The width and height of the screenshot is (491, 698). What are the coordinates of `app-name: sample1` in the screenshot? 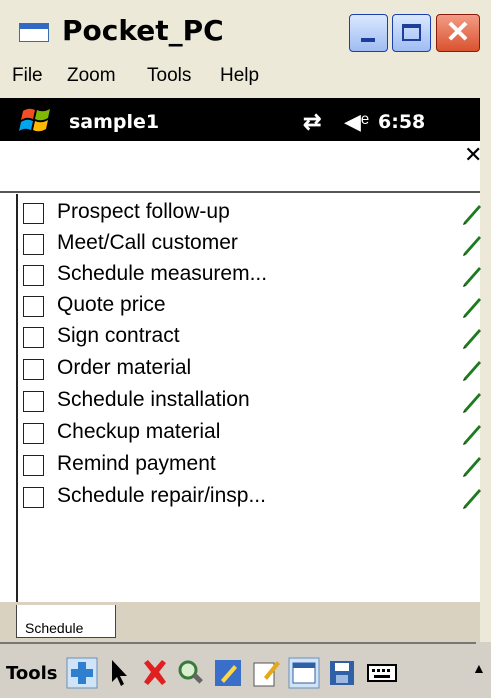 It's located at (114, 122).